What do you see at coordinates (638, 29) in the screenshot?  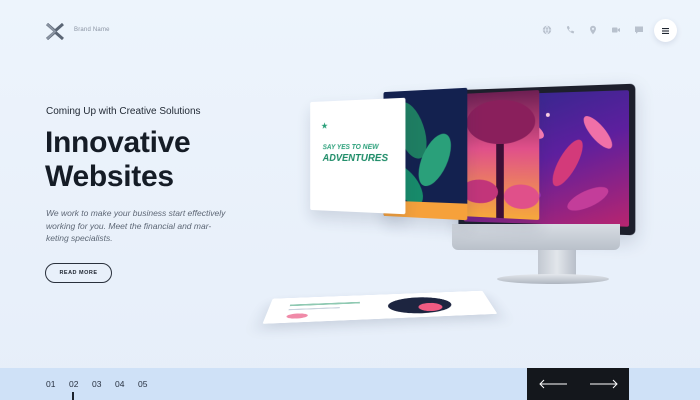 I see `chat-icon` at bounding box center [638, 29].